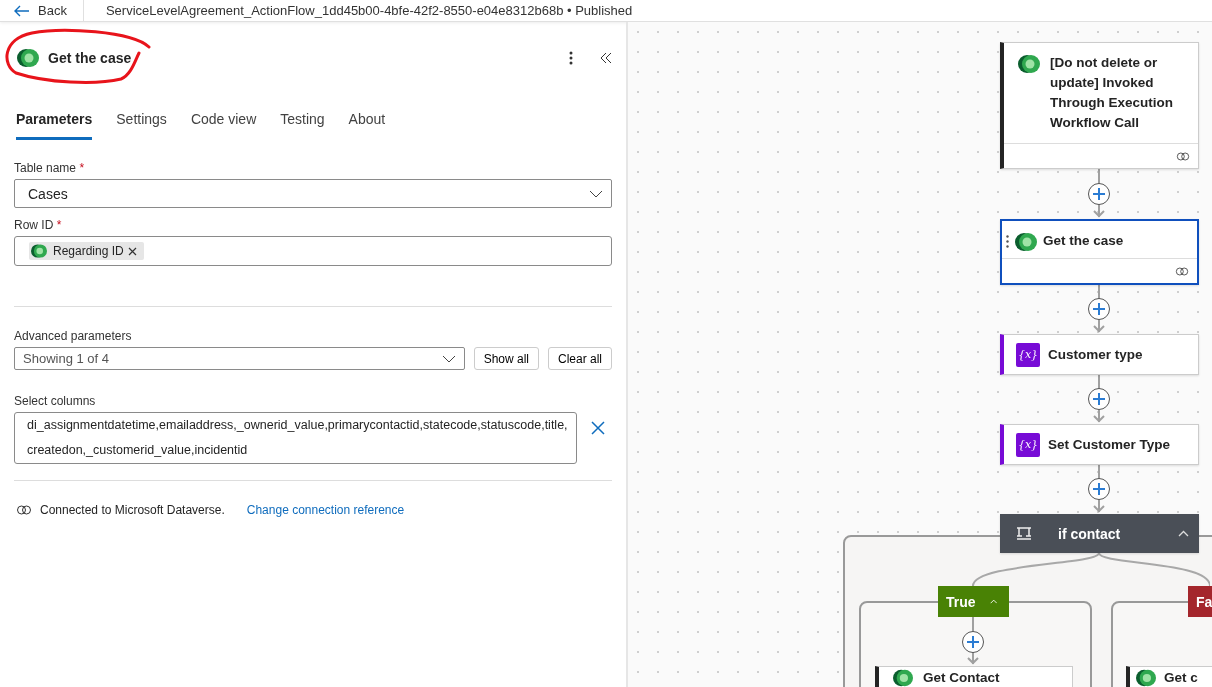 The height and width of the screenshot is (687, 1212). What do you see at coordinates (54, 122) in the screenshot?
I see `tab: Parameters` at bounding box center [54, 122].